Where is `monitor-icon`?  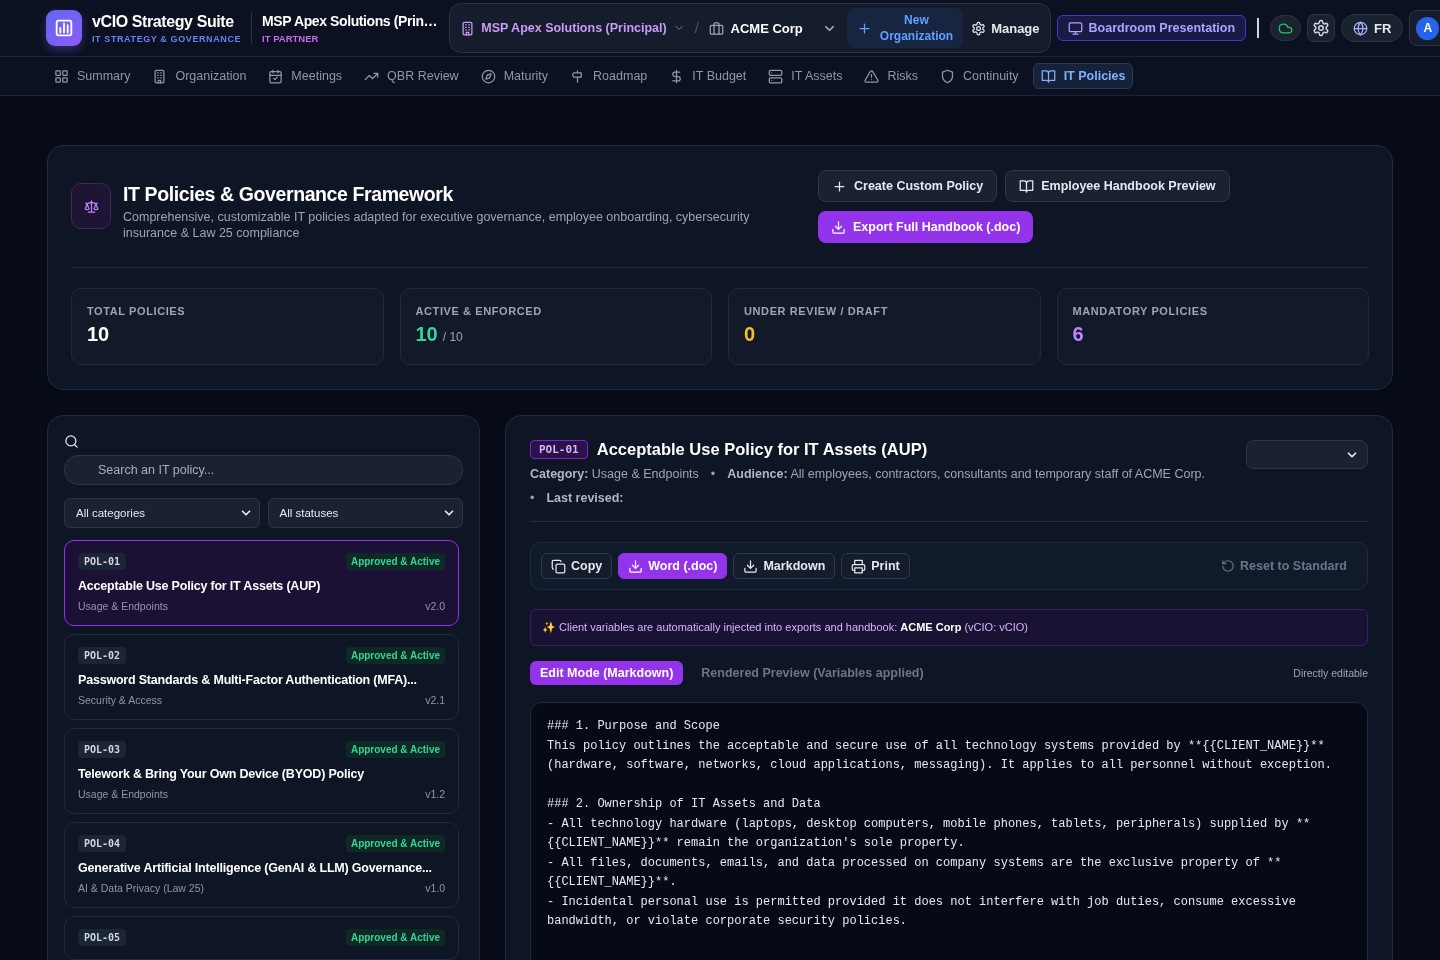
monitor-icon is located at coordinates (1075, 28).